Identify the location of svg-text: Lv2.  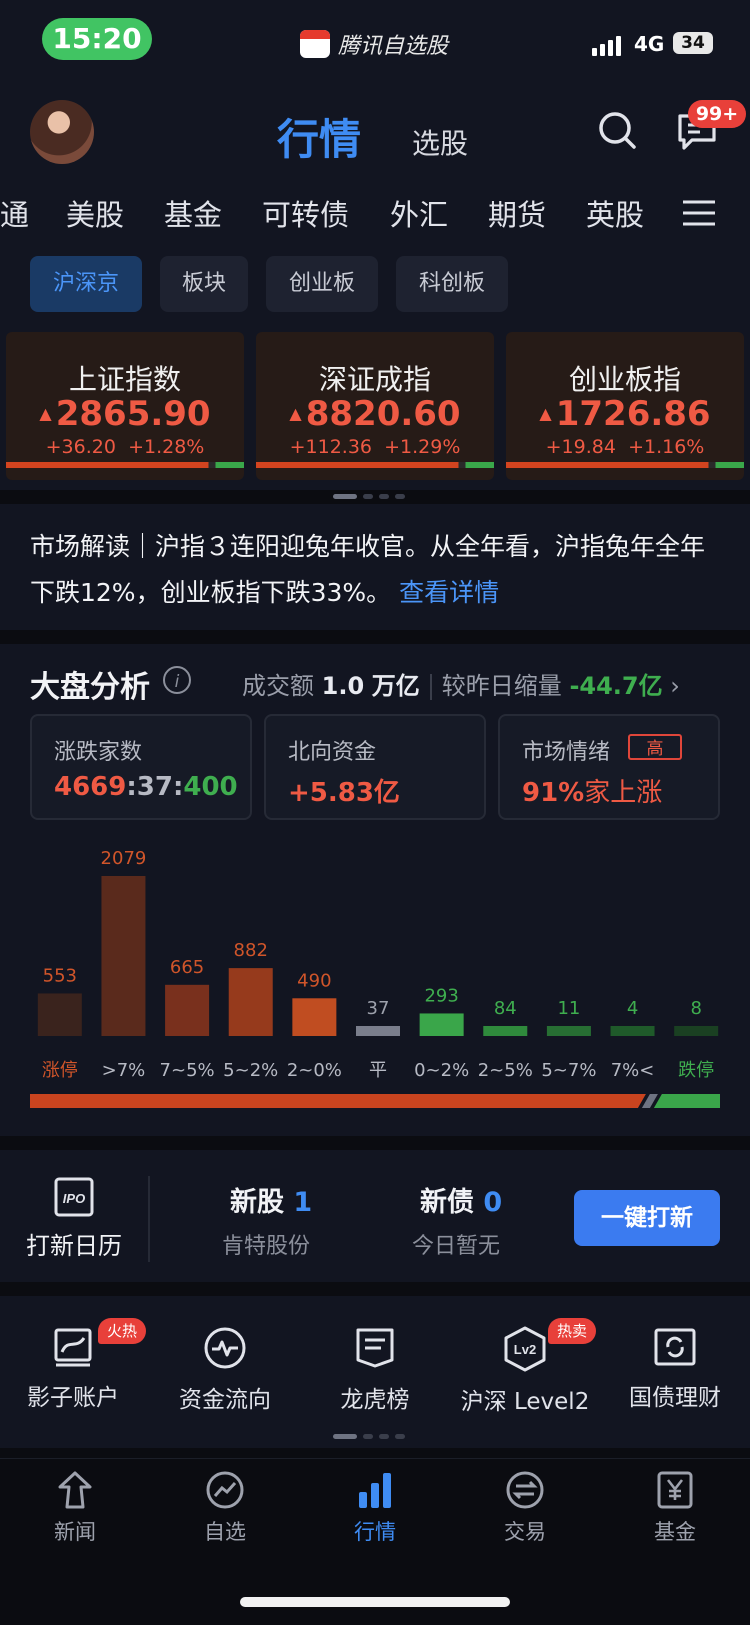
(525, 1349).